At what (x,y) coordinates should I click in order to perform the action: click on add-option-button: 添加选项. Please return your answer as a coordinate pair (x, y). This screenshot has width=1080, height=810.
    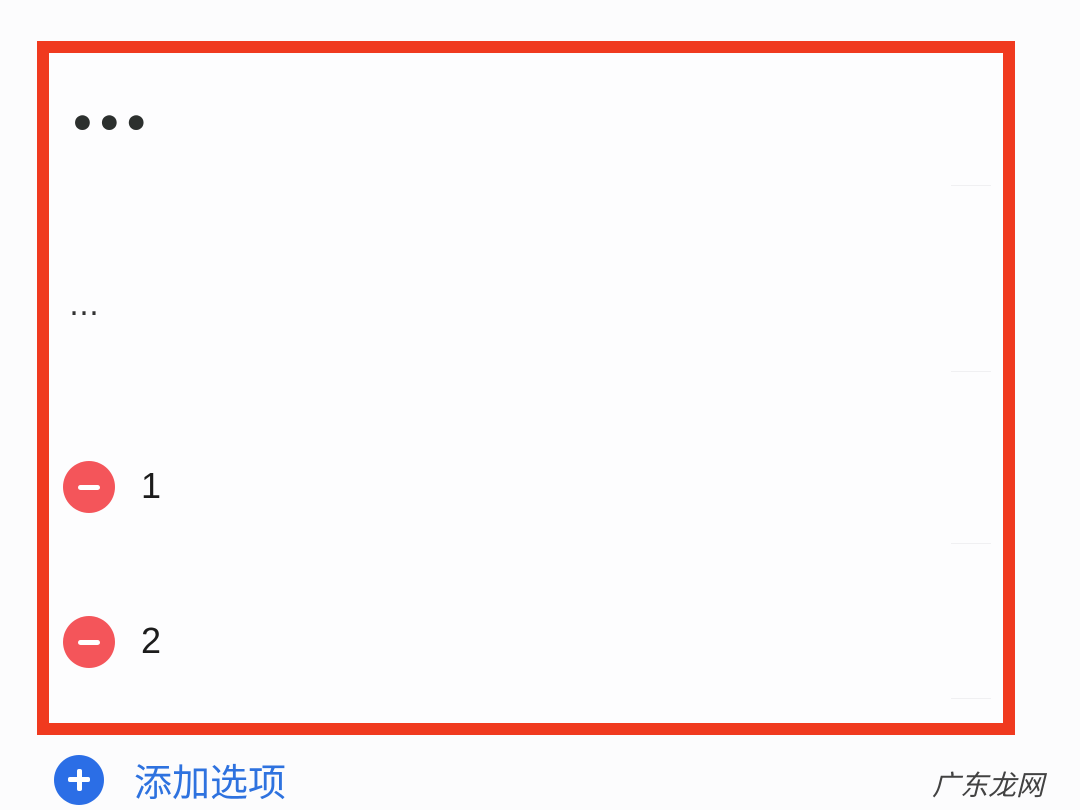
    Looking at the image, I should click on (170, 779).